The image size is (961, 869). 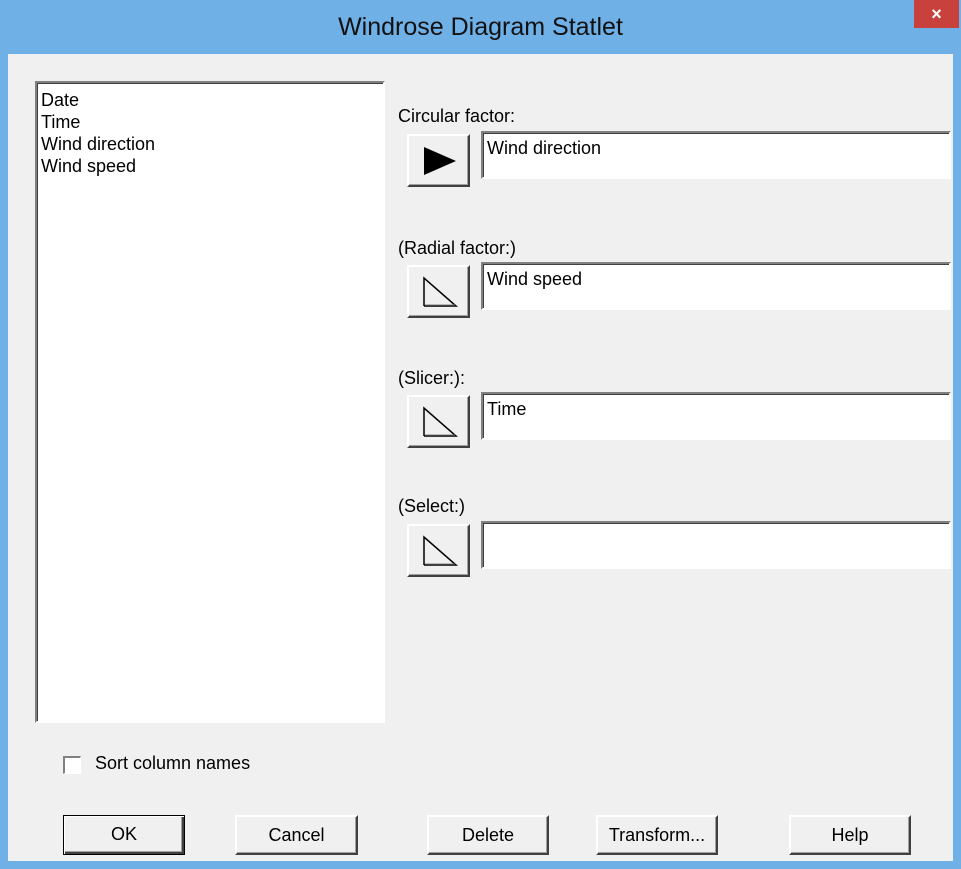 I want to click on select-field, so click(x=716, y=545).